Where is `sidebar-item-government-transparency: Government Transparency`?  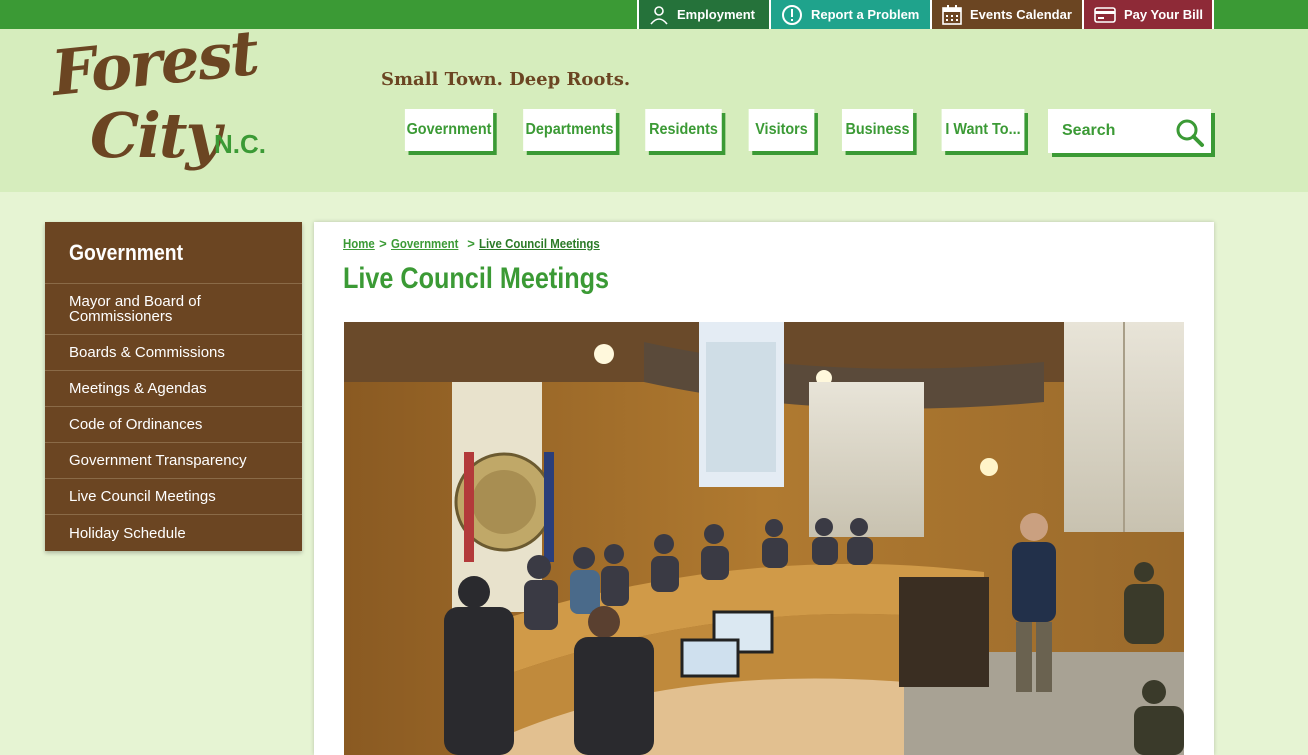
sidebar-item-government-transparency: Government Transparency is located at coordinates (173, 461).